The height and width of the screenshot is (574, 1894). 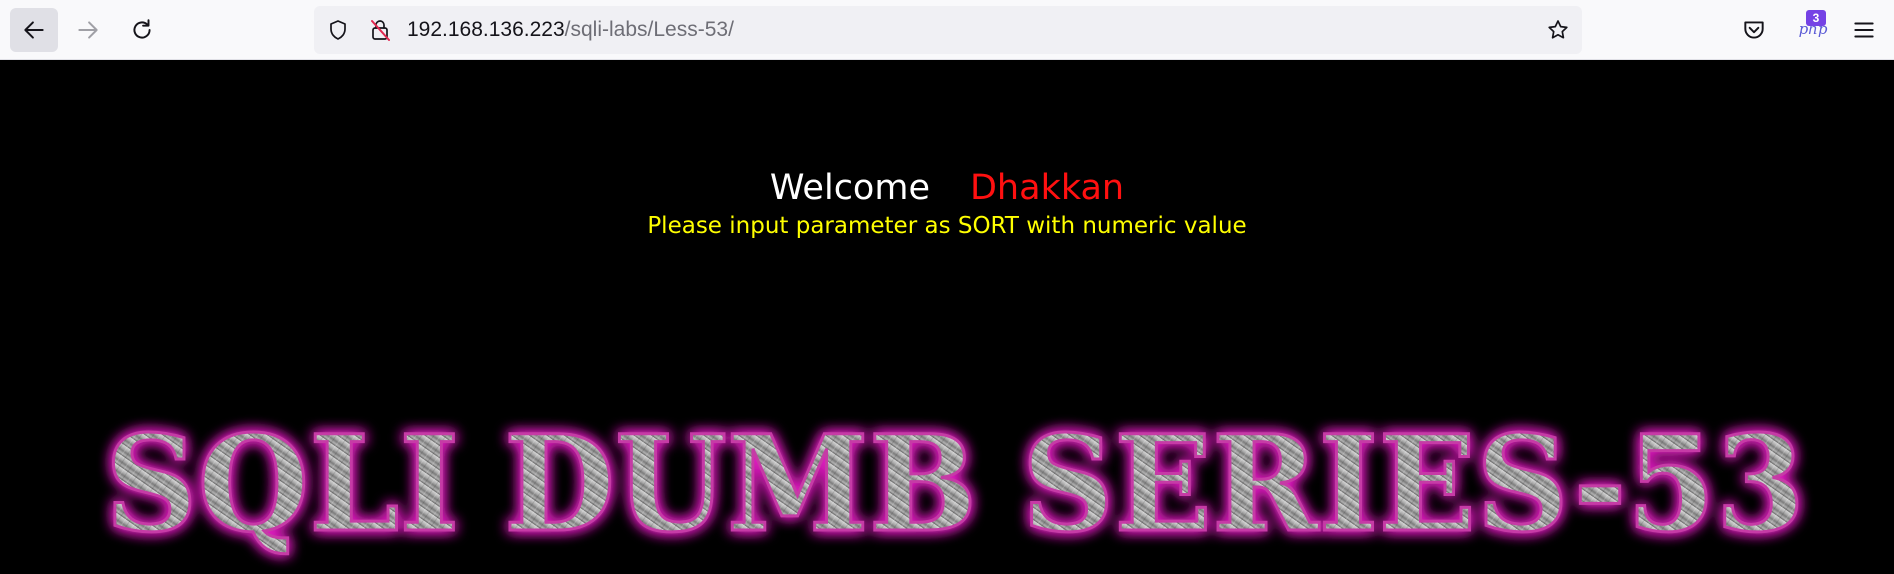 I want to click on back-button, so click(x=34, y=30).